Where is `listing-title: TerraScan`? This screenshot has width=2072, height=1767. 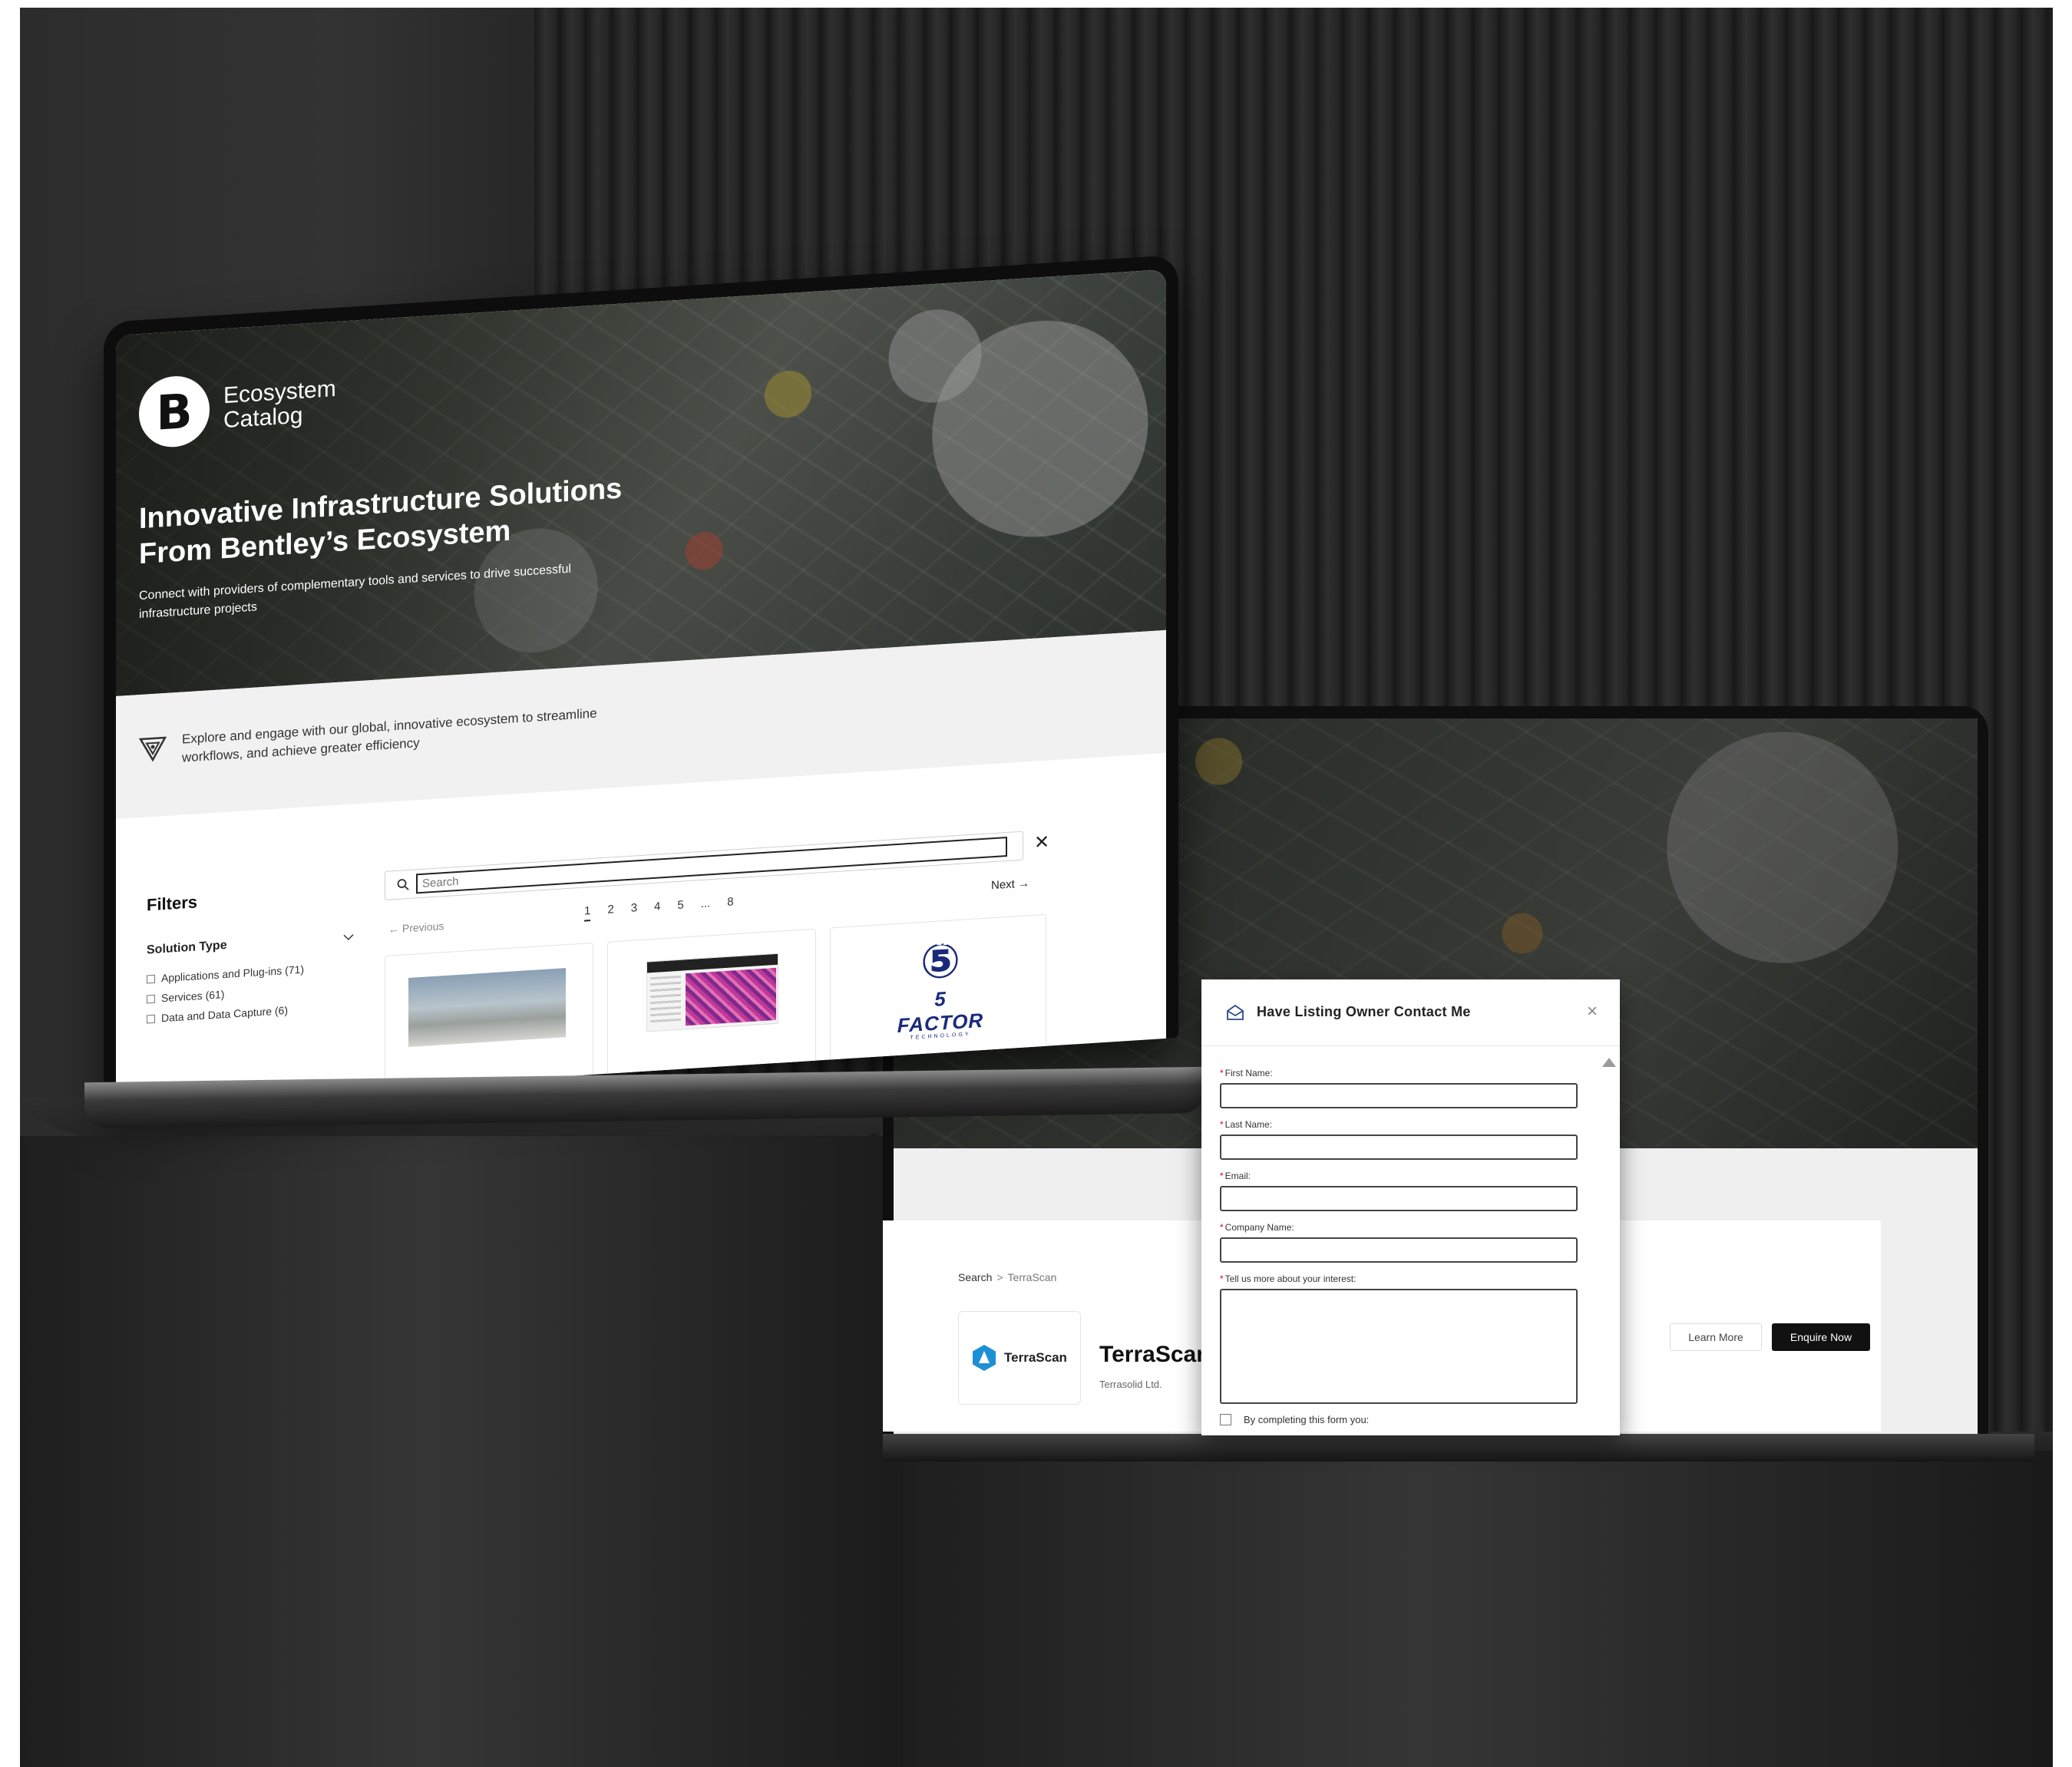
listing-title: TerraScan is located at coordinates (1155, 1354).